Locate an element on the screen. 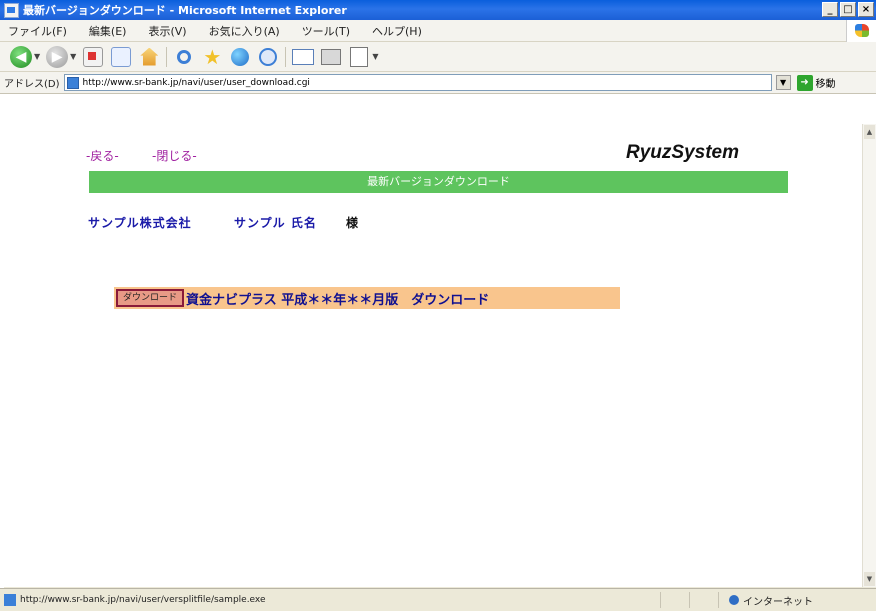 This screenshot has width=876, height=611. forward-dropdown-icon: ▼ is located at coordinates (73, 56).